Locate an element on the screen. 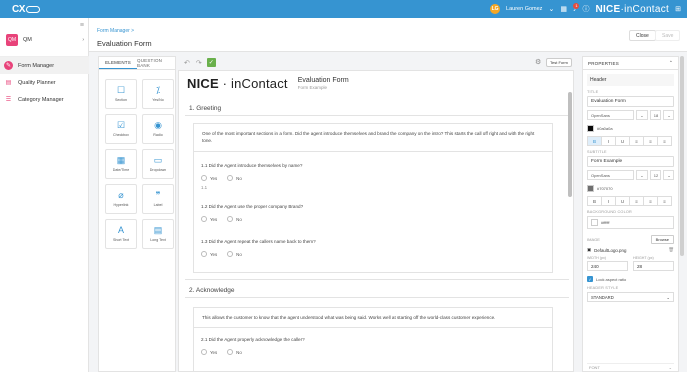 The height and width of the screenshot is (372, 687). subtitle-font-size-select: 12 is located at coordinates (655, 175).